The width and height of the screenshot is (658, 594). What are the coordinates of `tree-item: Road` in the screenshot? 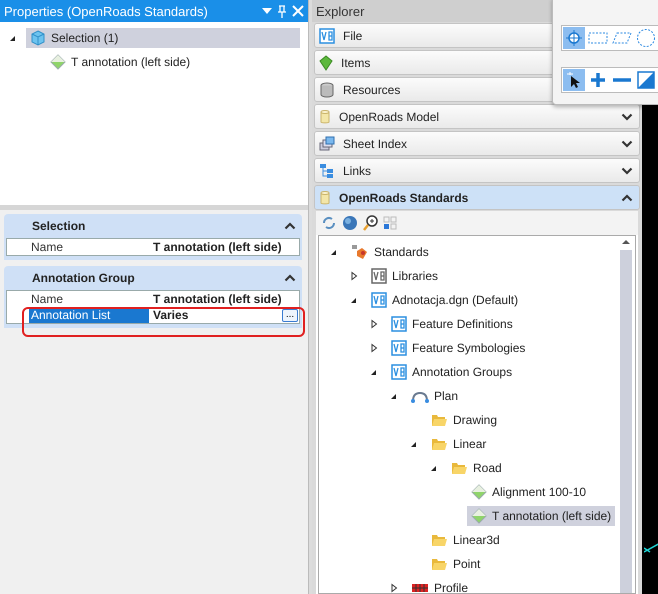 It's located at (476, 468).